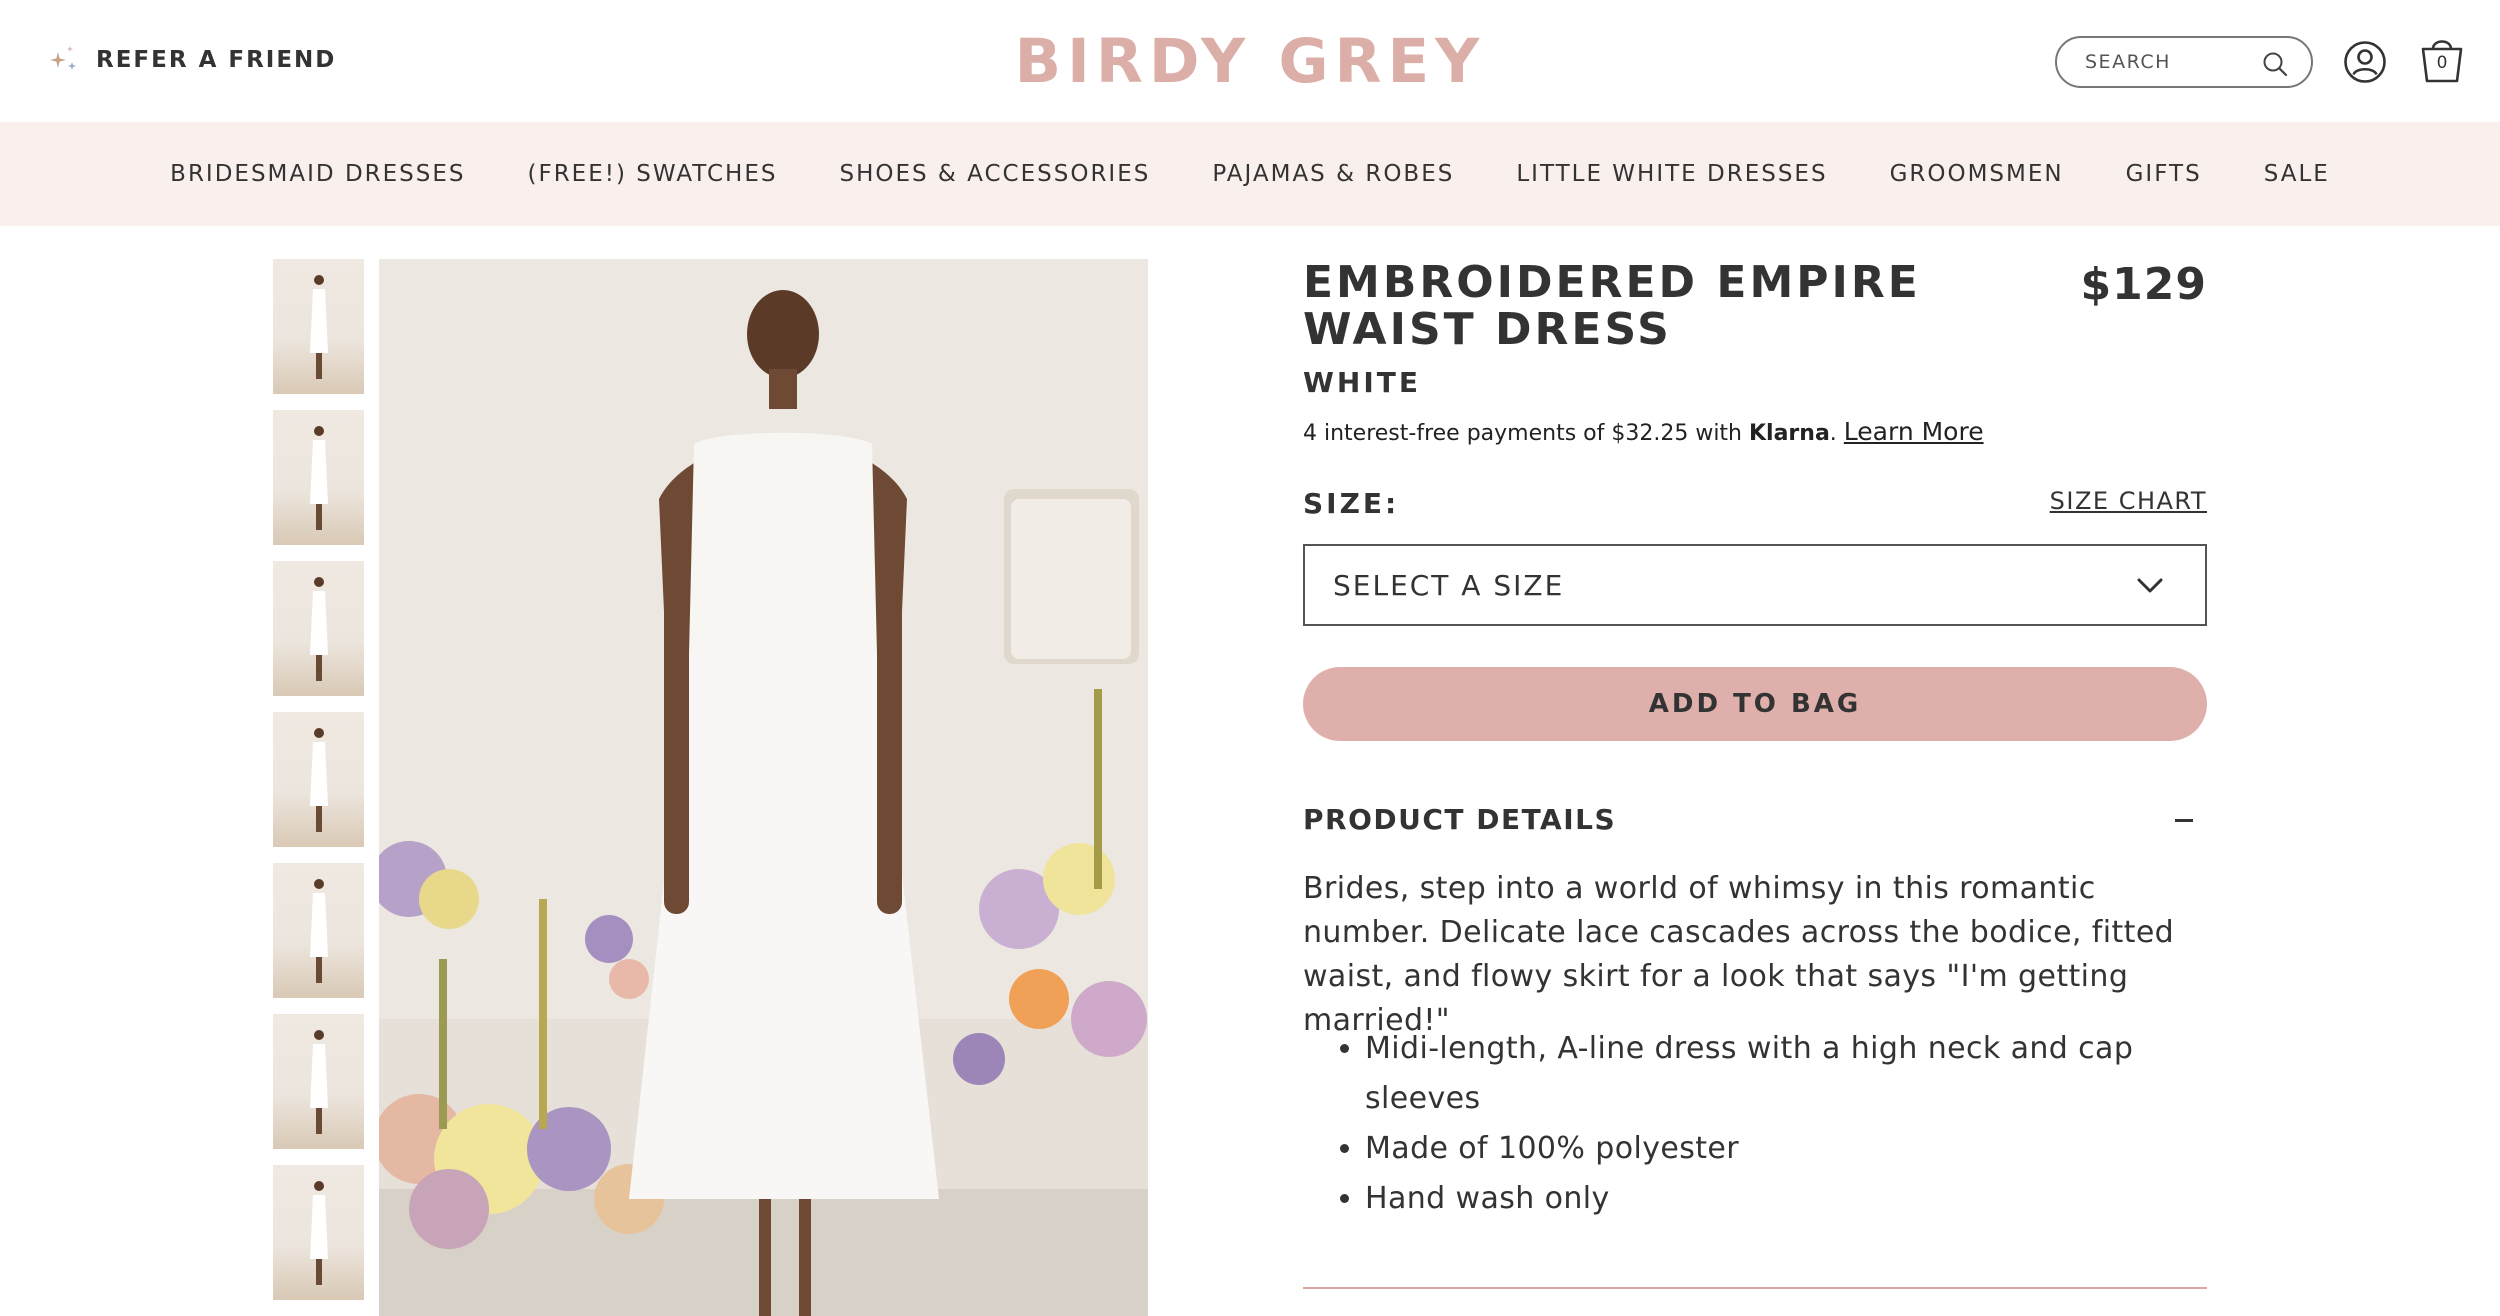 This screenshot has width=2500, height=1316. I want to click on add-to-bag-button: ADD TO BAG, so click(1755, 704).